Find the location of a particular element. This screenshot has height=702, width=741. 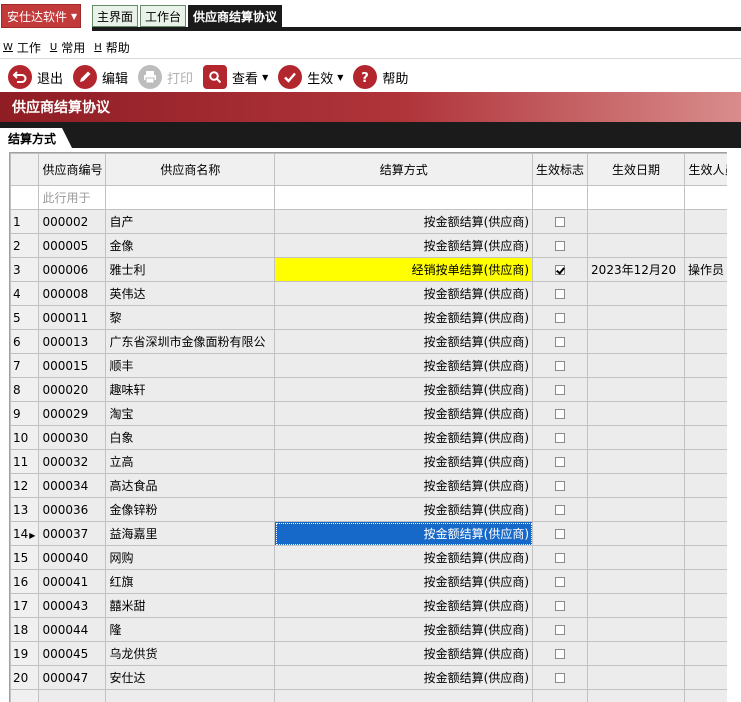

row-number: 4 is located at coordinates (25, 293).